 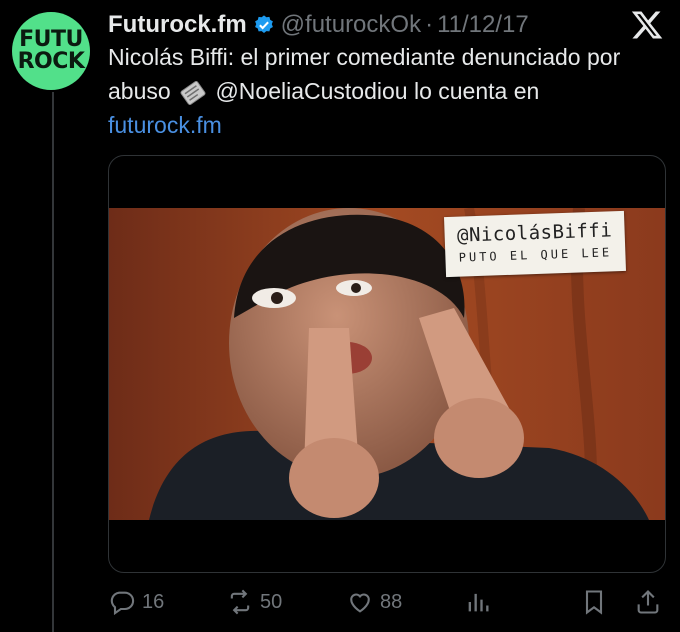 I want to click on reply-button: 16, so click(x=136, y=602).